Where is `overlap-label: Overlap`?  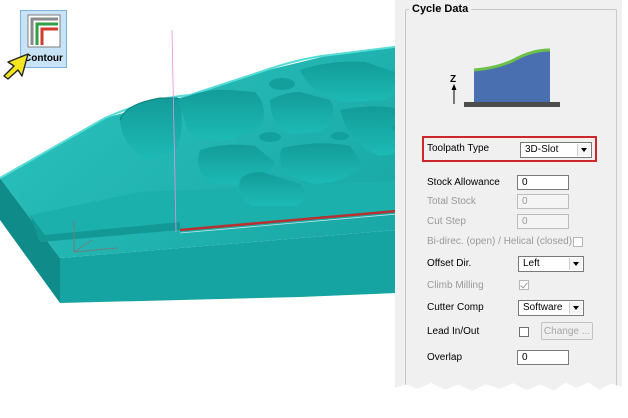
overlap-label: Overlap is located at coordinates (445, 357).